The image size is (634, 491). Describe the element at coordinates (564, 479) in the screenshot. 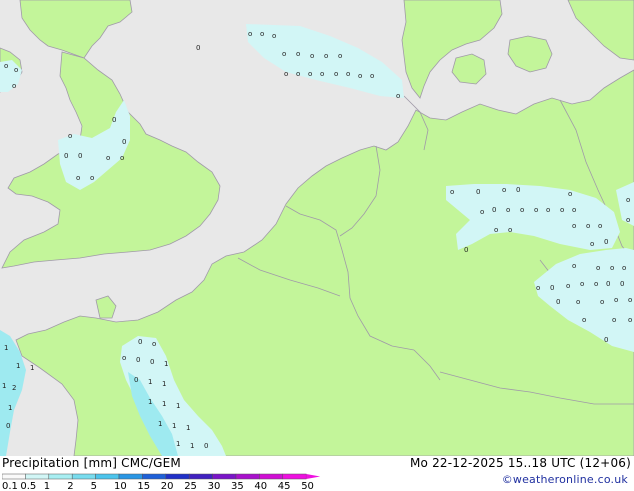

I see `source-credit: ©weatheronline.co.uk` at that location.